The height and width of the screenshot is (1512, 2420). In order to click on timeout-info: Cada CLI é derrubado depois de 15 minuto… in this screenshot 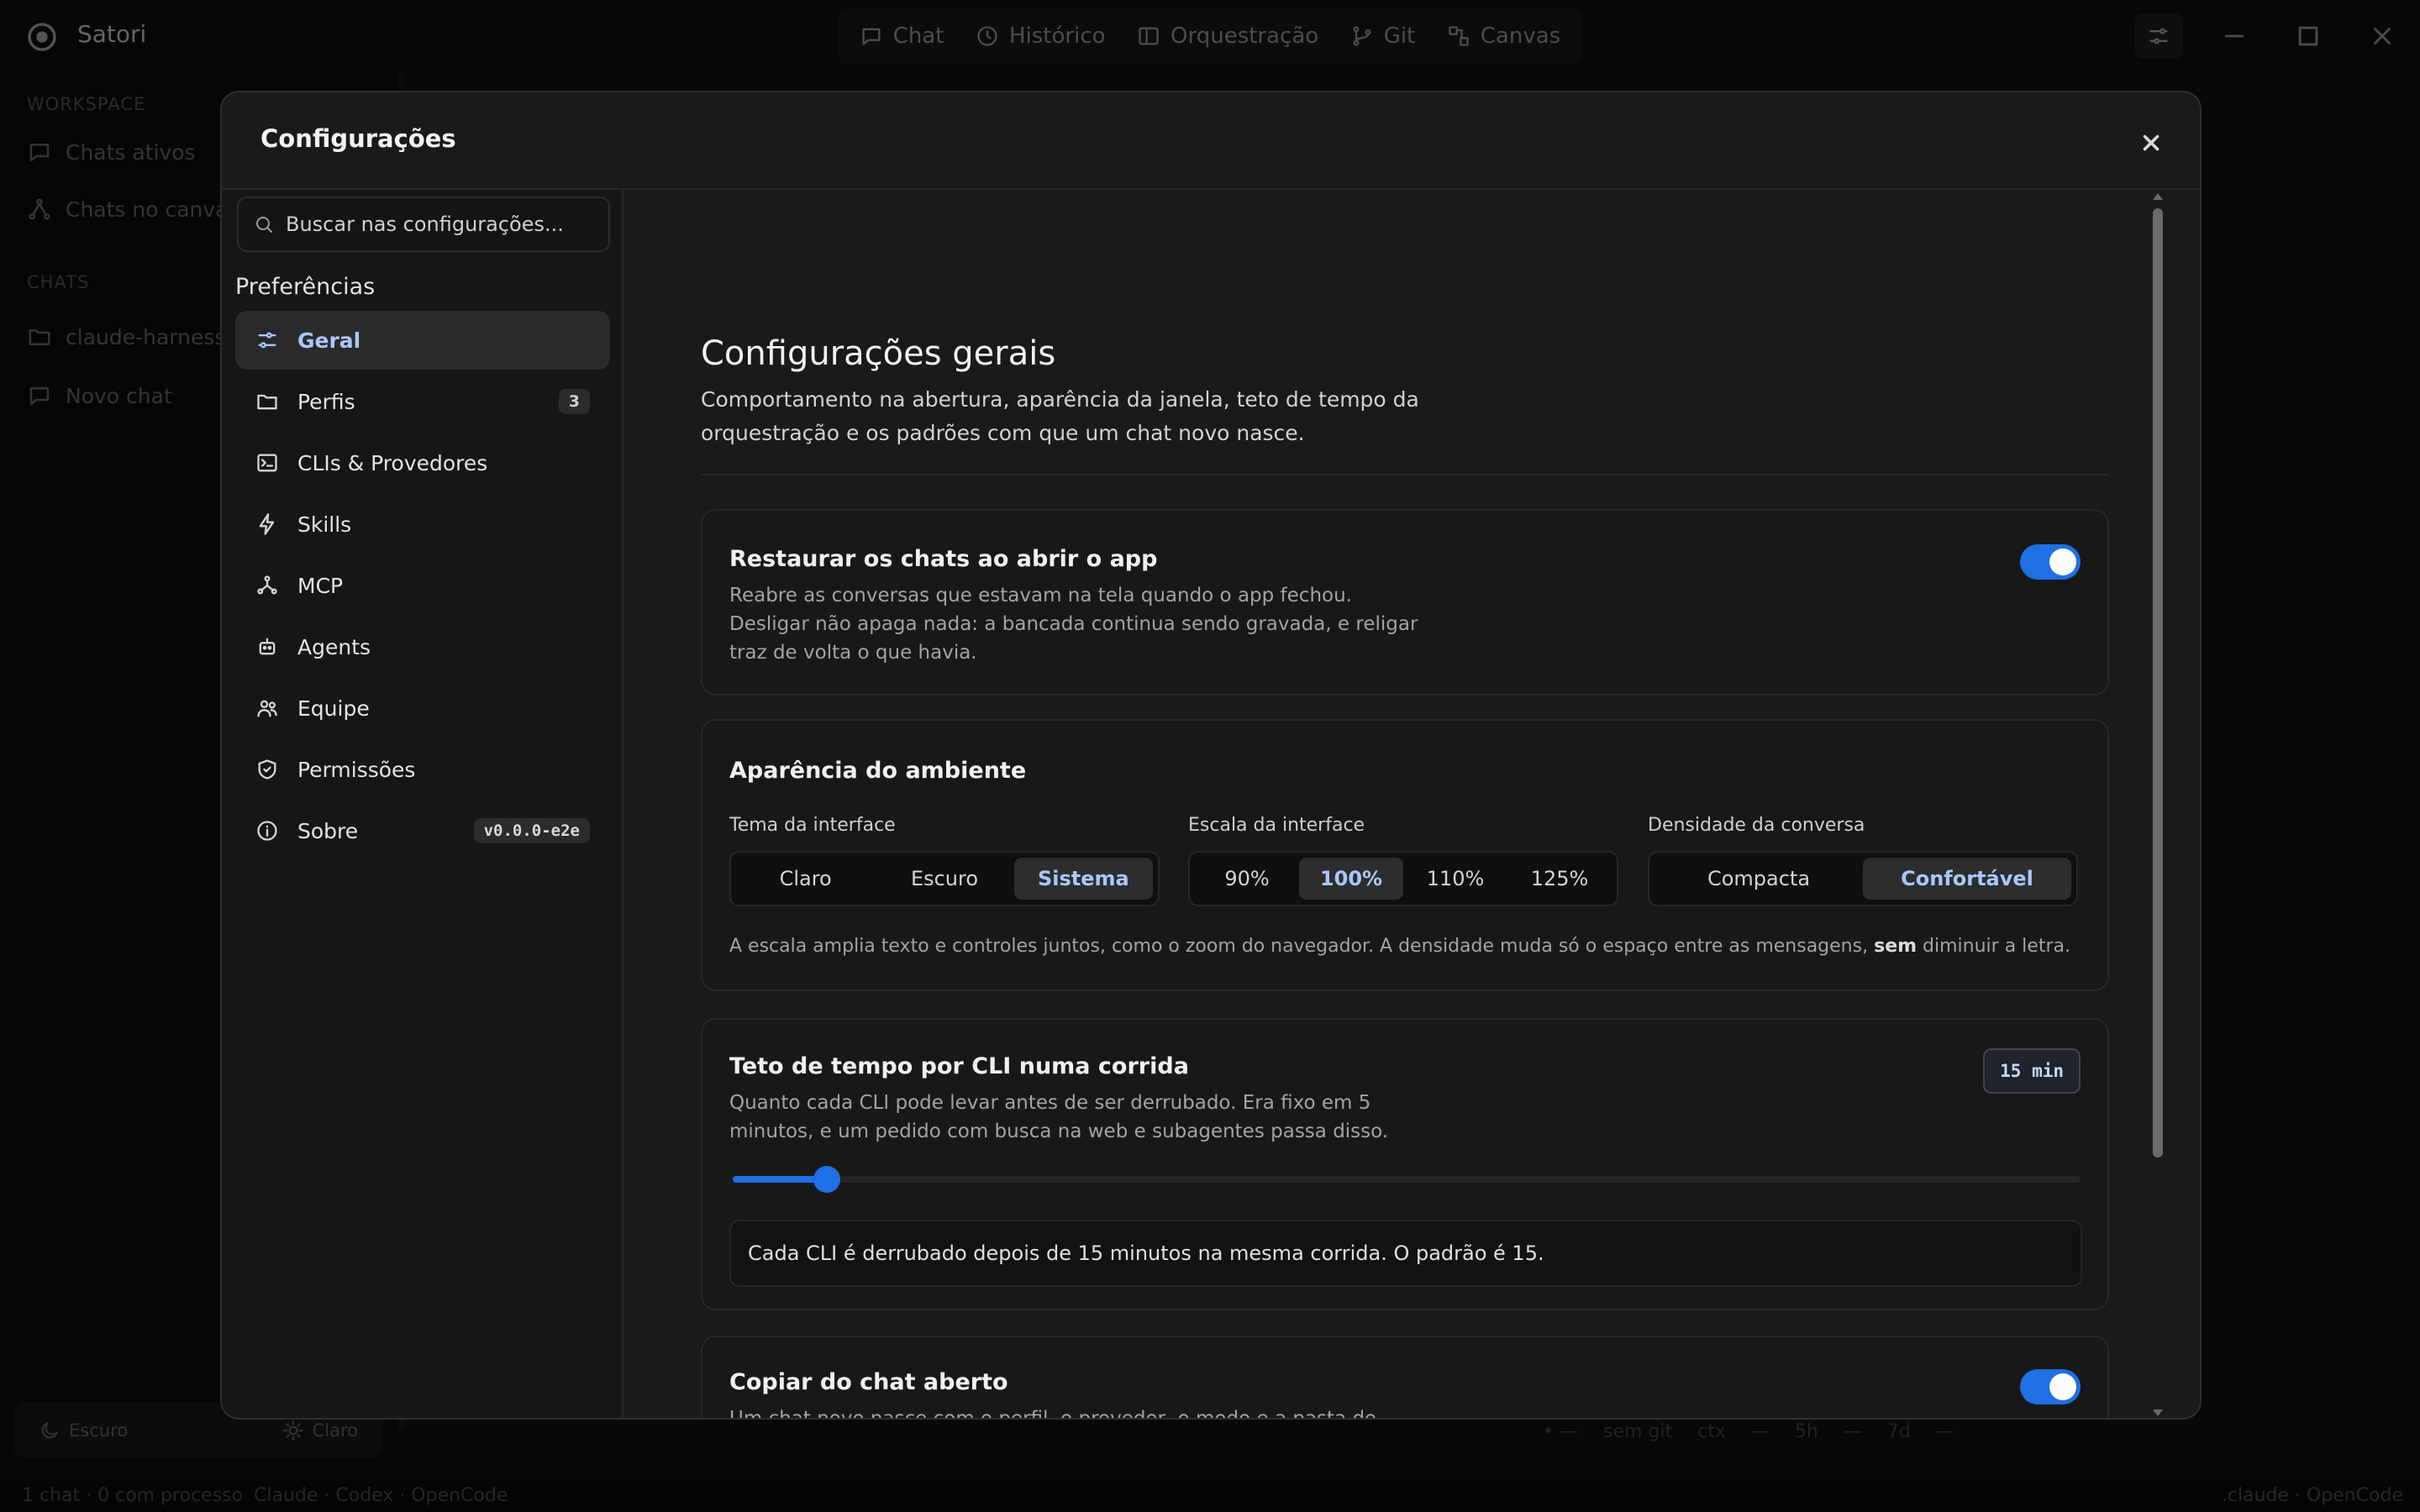, I will do `click(1406, 1253)`.